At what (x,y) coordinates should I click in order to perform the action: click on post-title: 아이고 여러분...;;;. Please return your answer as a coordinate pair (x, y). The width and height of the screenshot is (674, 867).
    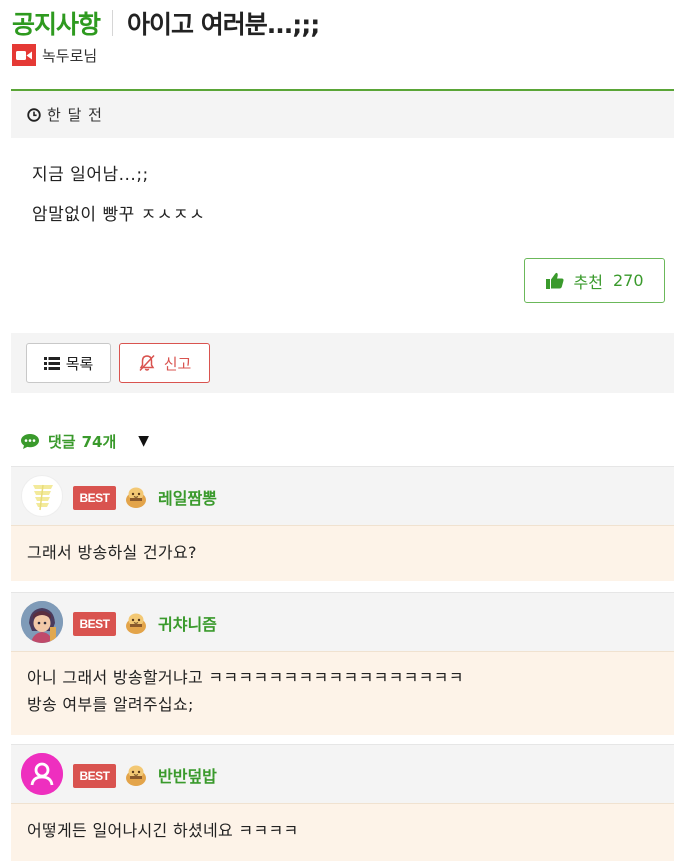
    Looking at the image, I should click on (223, 24).